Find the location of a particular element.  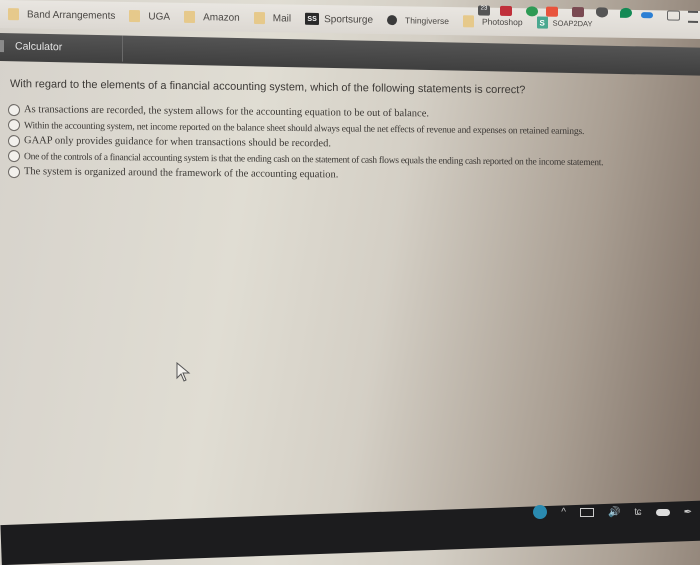

calculator-icon is located at coordinates (2, 46).